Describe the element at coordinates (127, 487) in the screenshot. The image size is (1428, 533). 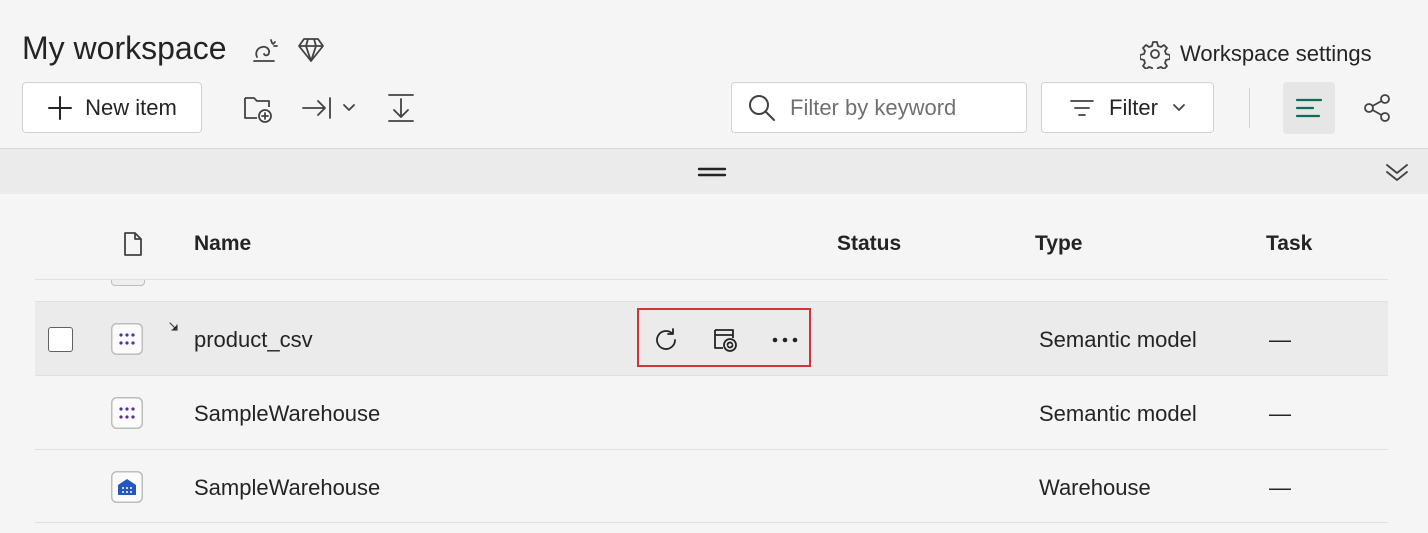
I see `warehouse-icon` at that location.